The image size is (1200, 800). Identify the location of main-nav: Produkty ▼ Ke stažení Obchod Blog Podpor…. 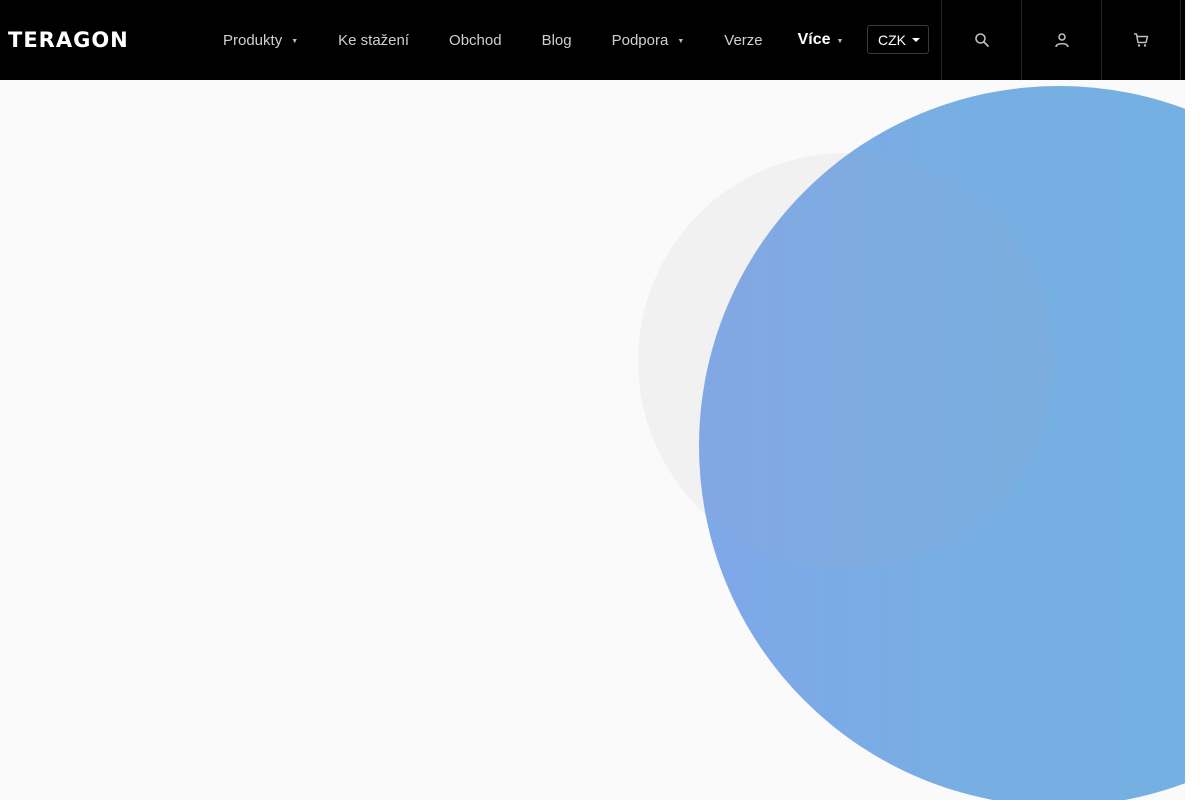
(530, 40).